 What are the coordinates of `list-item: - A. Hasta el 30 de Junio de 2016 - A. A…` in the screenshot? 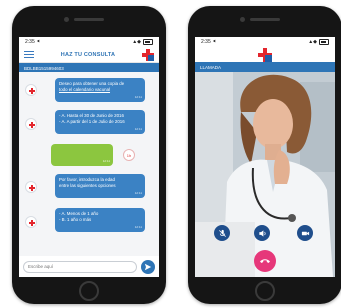 It's located at (89, 124).